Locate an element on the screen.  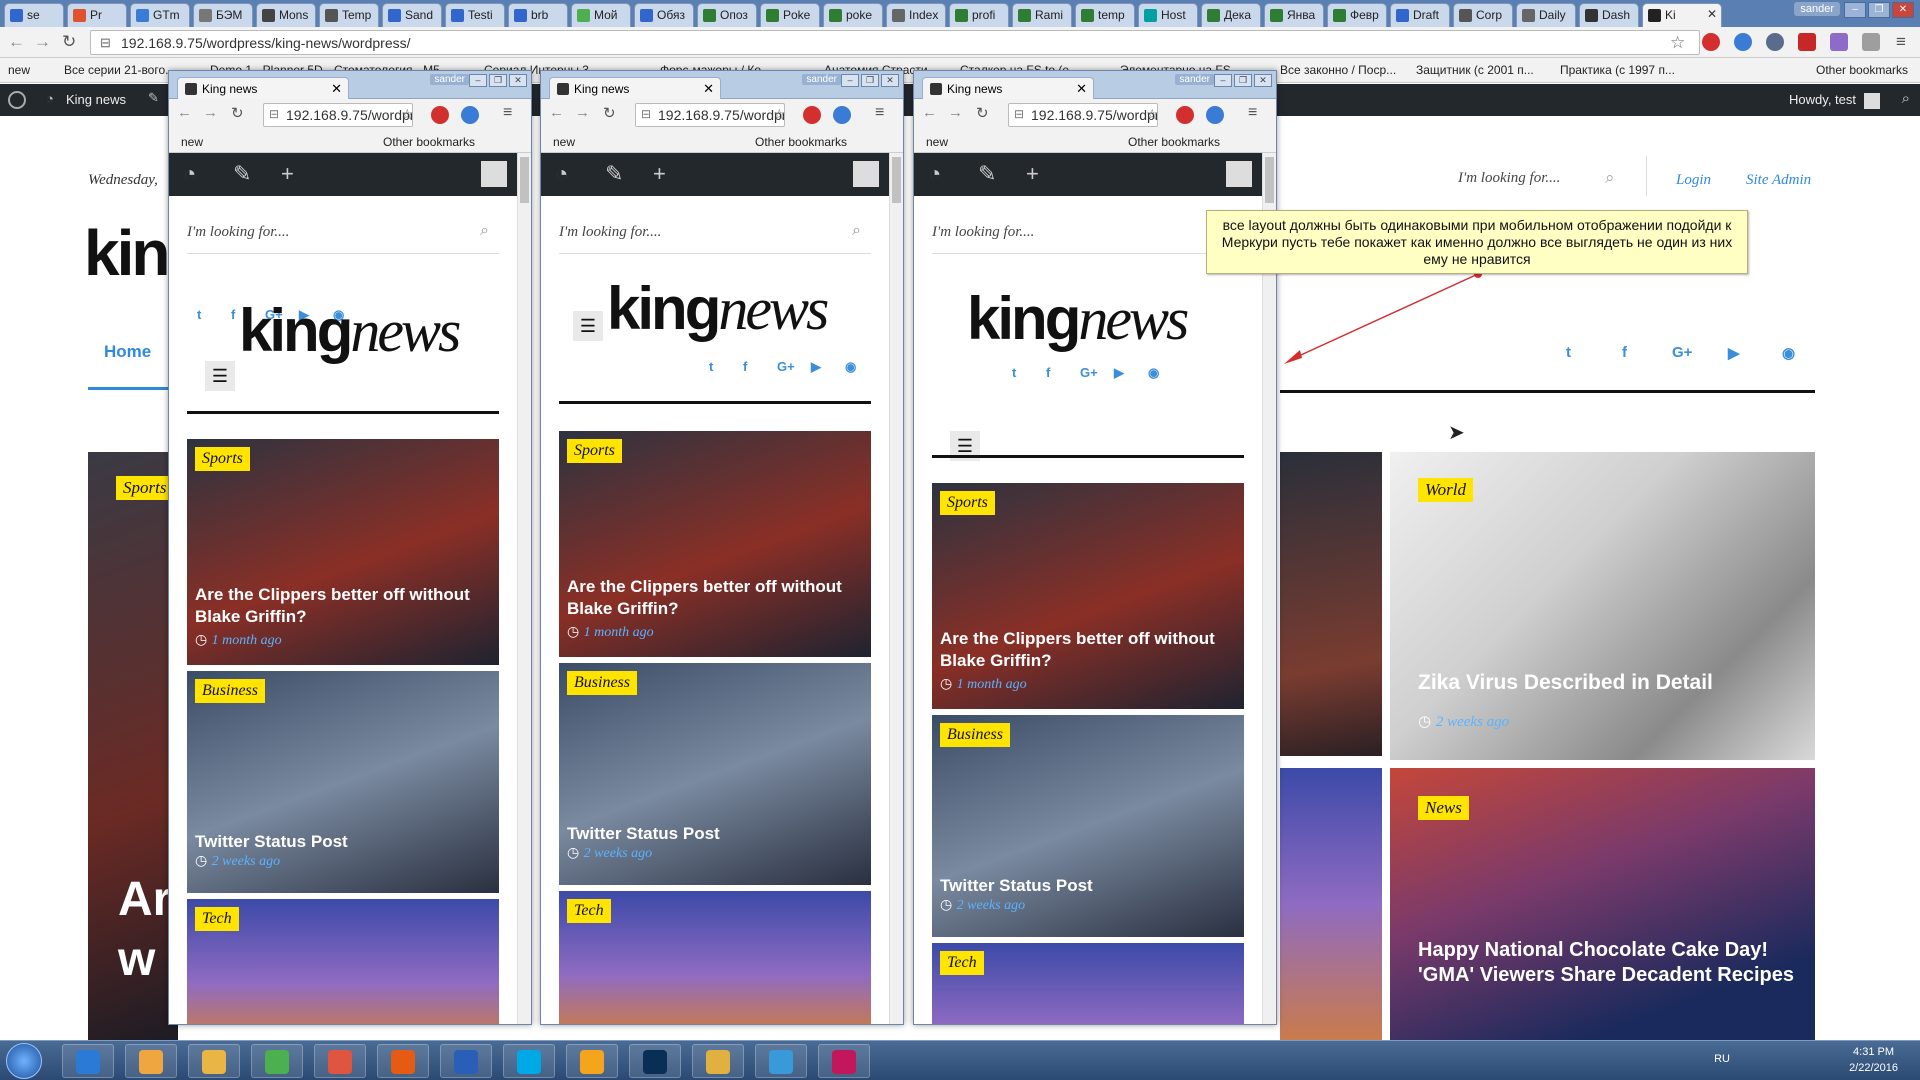
sublime-icon is located at coordinates (718, 1062).